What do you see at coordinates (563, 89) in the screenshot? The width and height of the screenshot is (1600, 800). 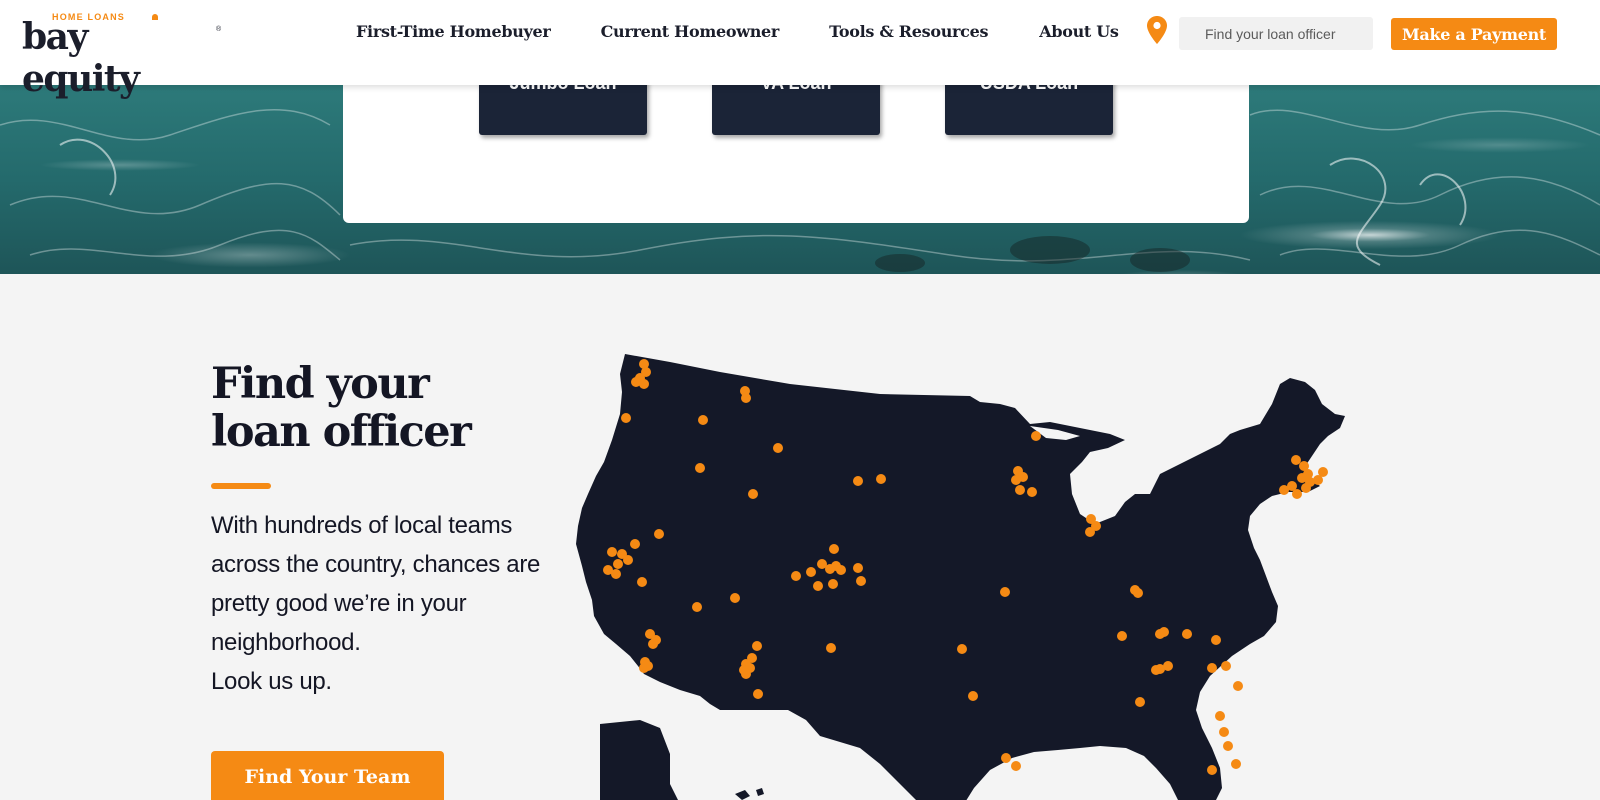 I see `jumbo-loan-label: Jumbo Loan` at bounding box center [563, 89].